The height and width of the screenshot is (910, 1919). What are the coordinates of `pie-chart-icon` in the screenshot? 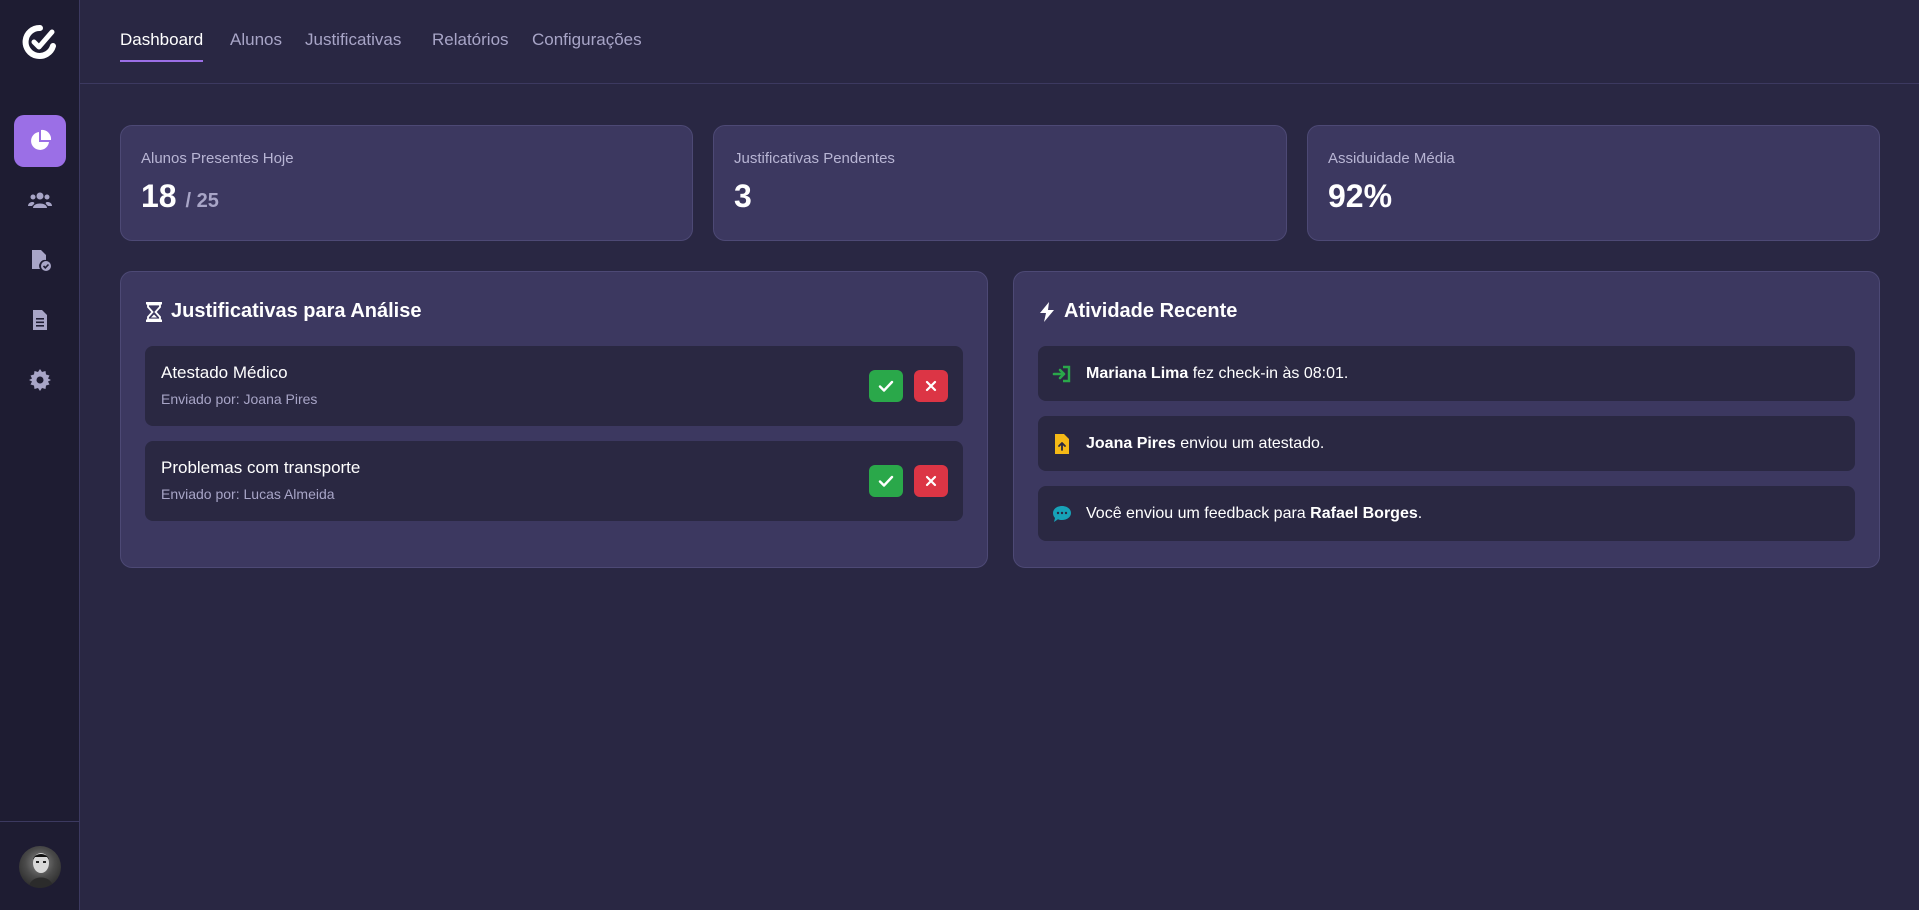 It's located at (41, 139).